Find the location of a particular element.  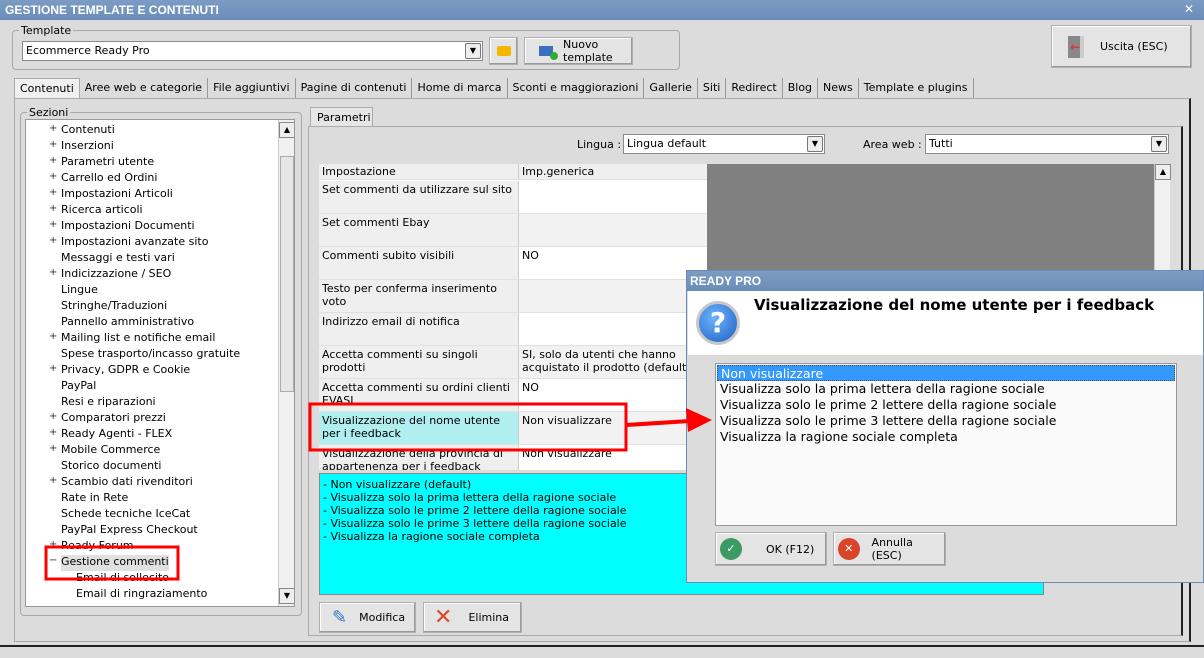

option-item: Visualizza la ragione sociale completa is located at coordinates (946, 437).